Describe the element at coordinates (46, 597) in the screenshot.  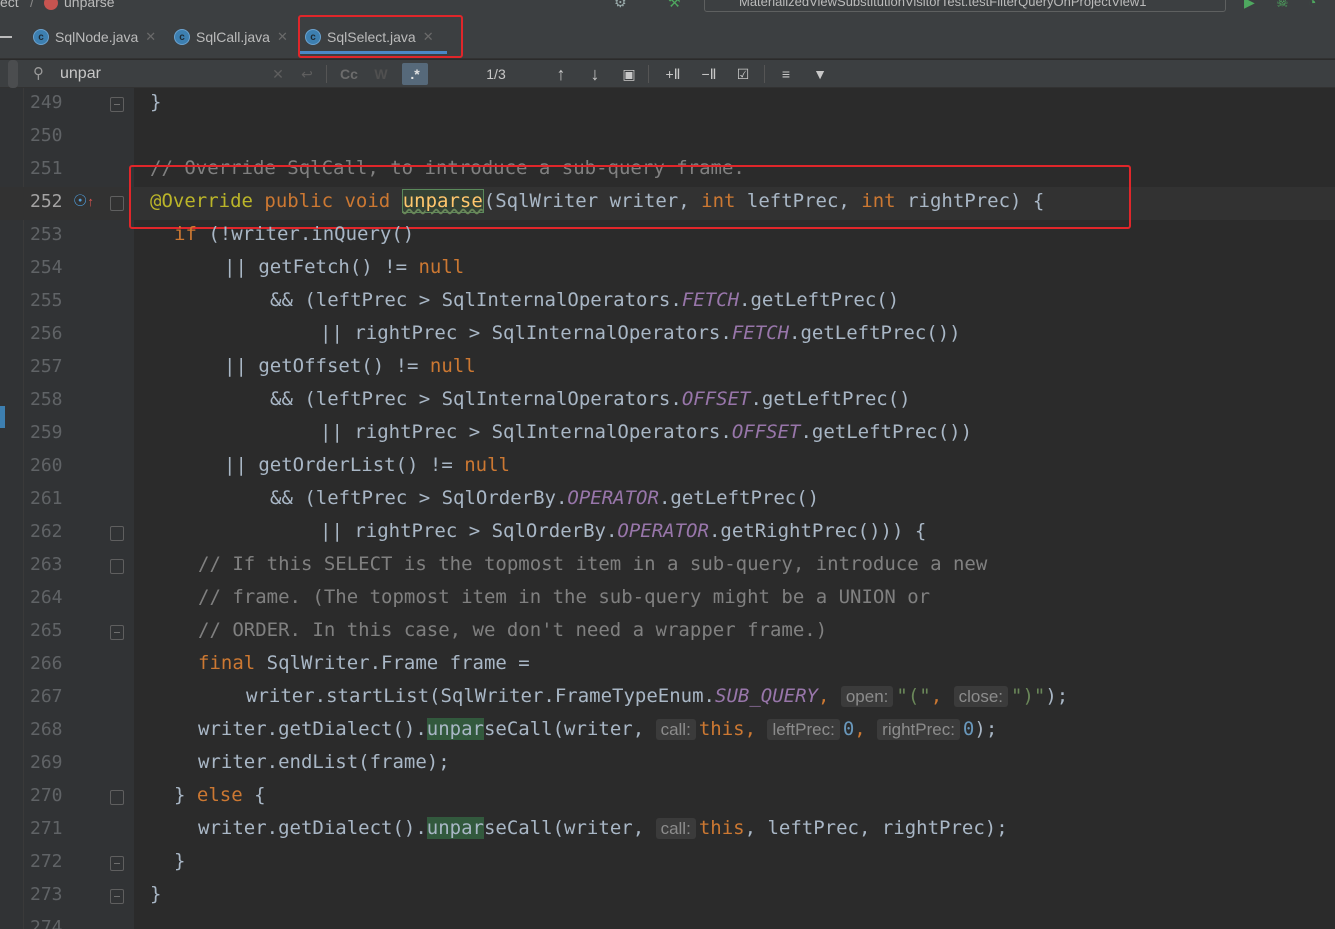
I see `line-number: 264` at that location.